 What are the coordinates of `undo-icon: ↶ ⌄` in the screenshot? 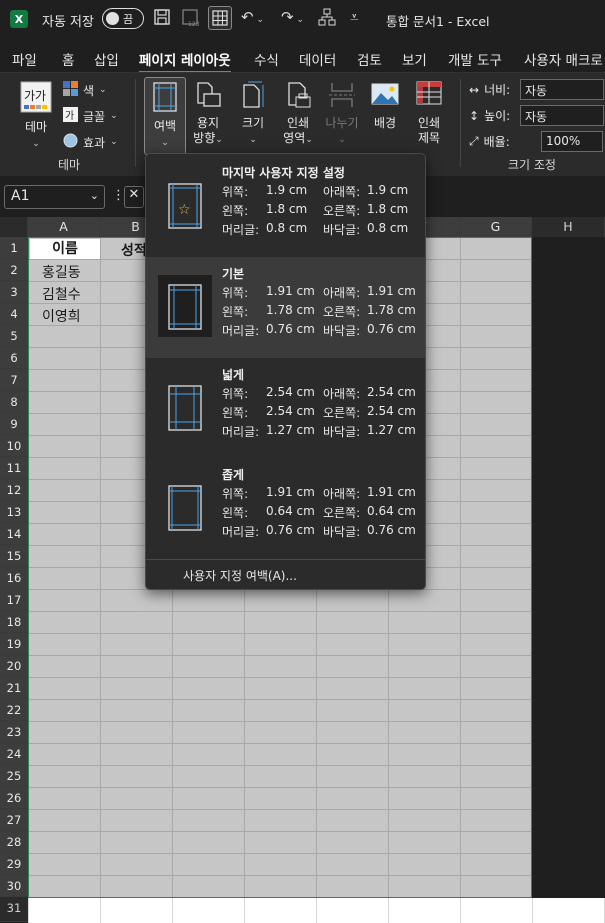 It's located at (252, 17).